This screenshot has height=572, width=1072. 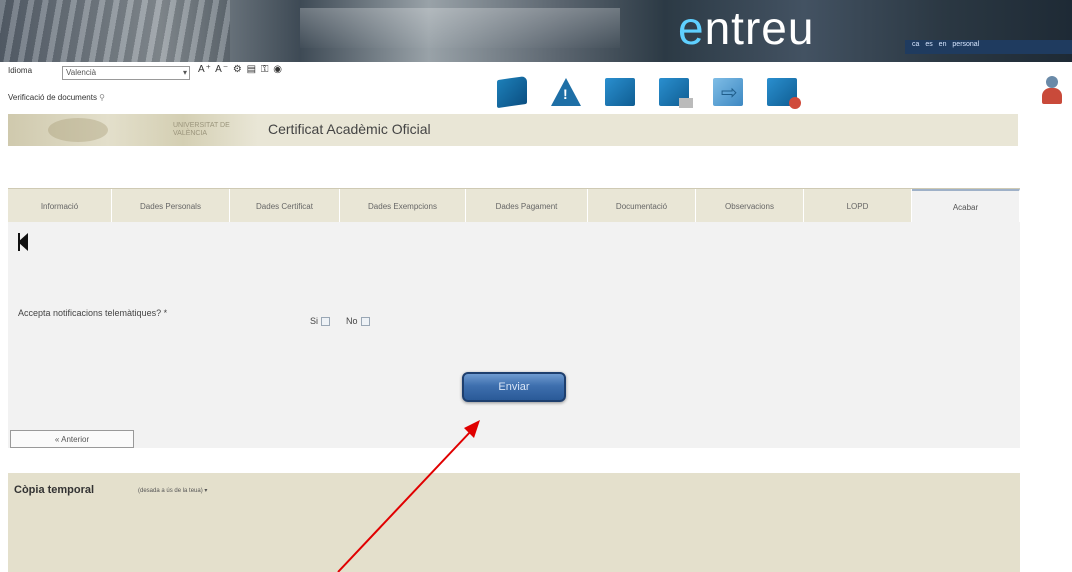 What do you see at coordinates (133, 130) in the screenshot?
I see `university-logo: UNIVERSITAT DE VALÈNCIA` at bounding box center [133, 130].